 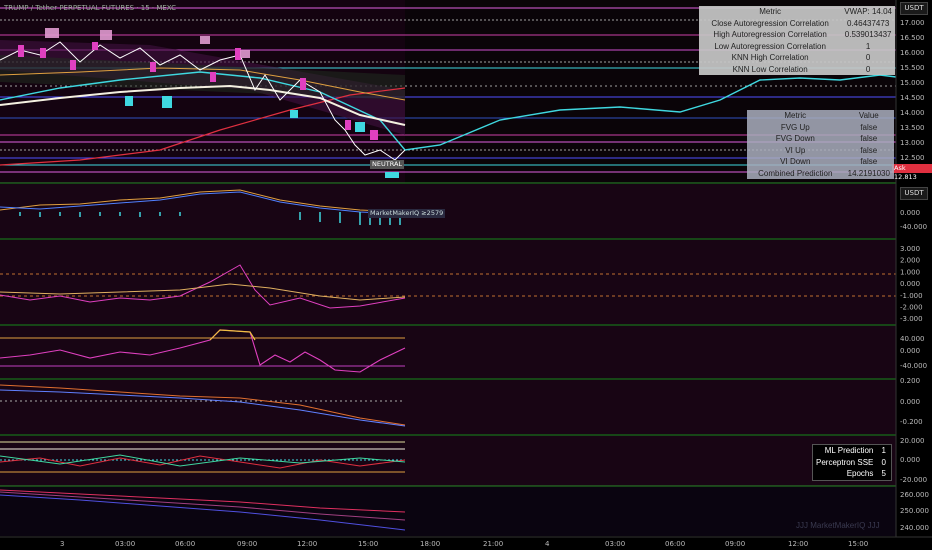 I want to click on table-row: KNN Low Correlation 0, so click(x=797, y=70).